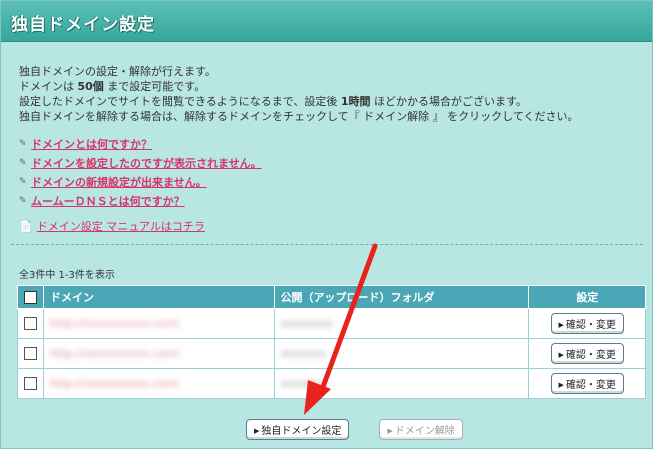  What do you see at coordinates (180, 101) in the screenshot?
I see `desc-line-3-pre: 設定したドメインでサイトを閲覧できるようになるまで、設定後` at bounding box center [180, 101].